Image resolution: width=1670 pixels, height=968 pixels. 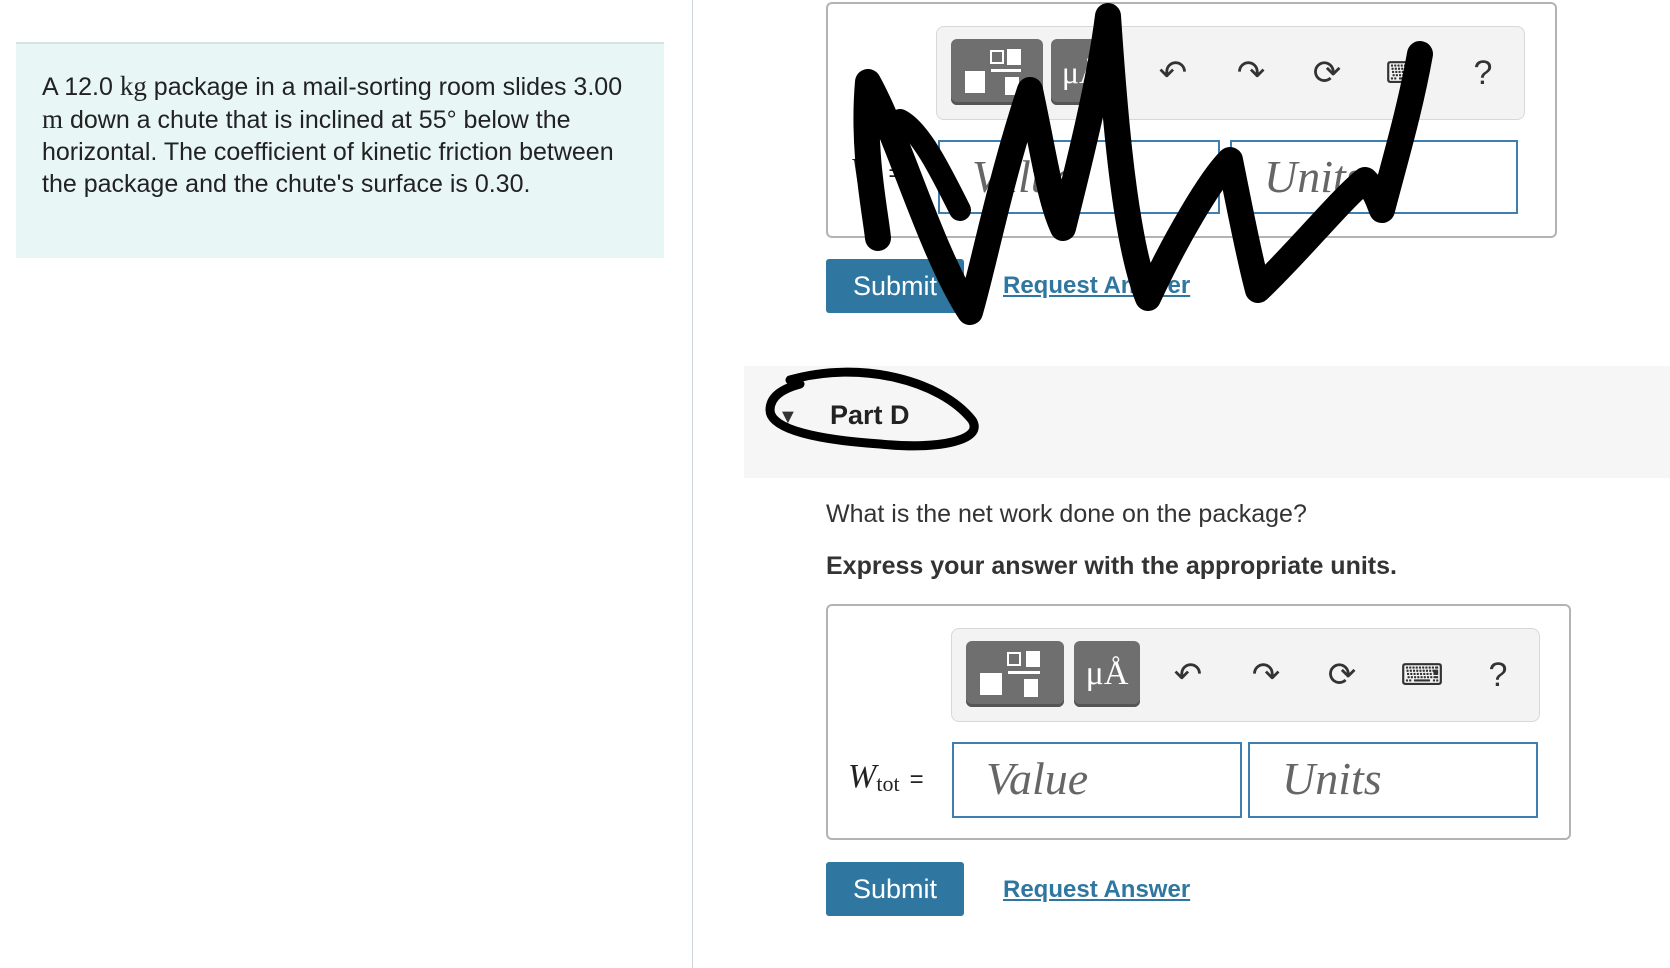 I want to click on partd-variable-label: Wtot =, so click(x=886, y=777).